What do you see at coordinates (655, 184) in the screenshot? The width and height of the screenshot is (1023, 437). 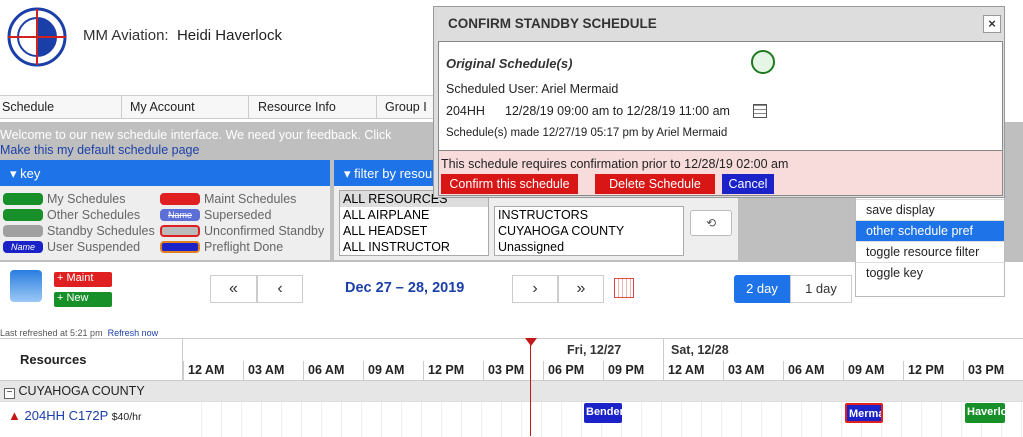 I see `delete-schedule-button: Delete Schedule` at bounding box center [655, 184].